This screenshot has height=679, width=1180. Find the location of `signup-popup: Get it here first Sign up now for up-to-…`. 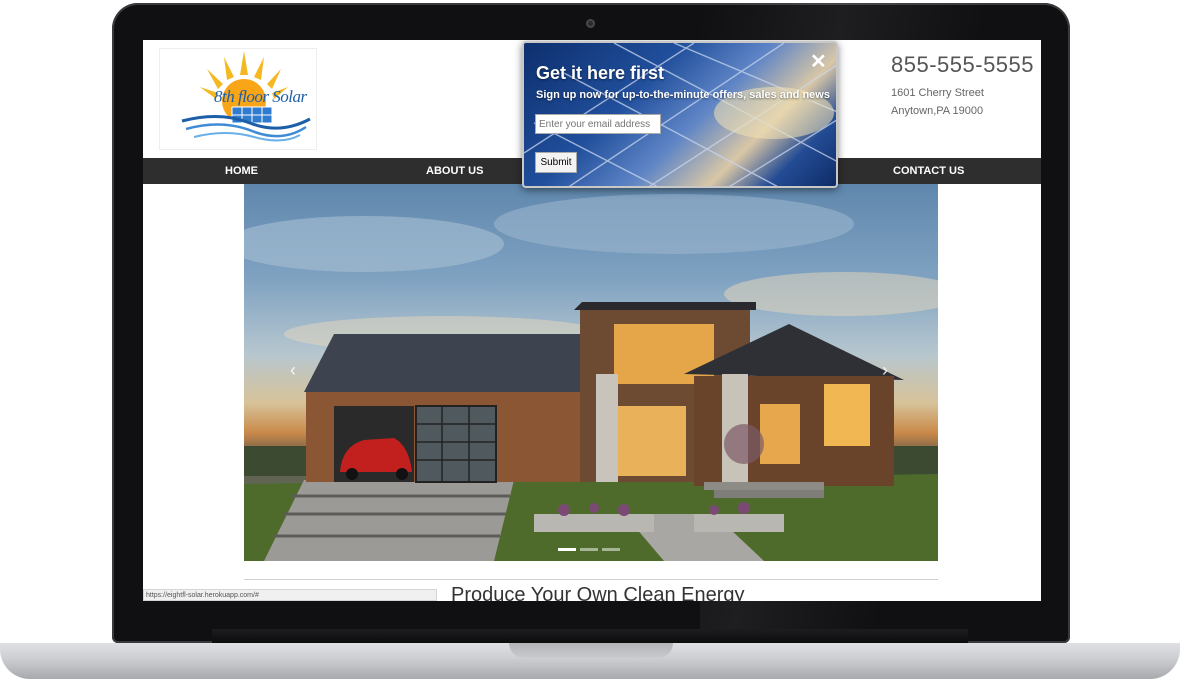

signup-popup: Get it here first Sign up now for up-to-… is located at coordinates (680, 114).